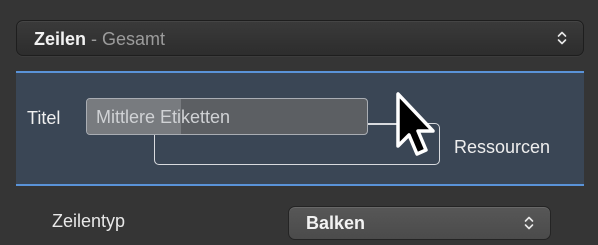 The height and width of the screenshot is (245, 598). What do you see at coordinates (300, 38) in the screenshot?
I see `rows-popup-button: Zeilen - Gesamt` at bounding box center [300, 38].